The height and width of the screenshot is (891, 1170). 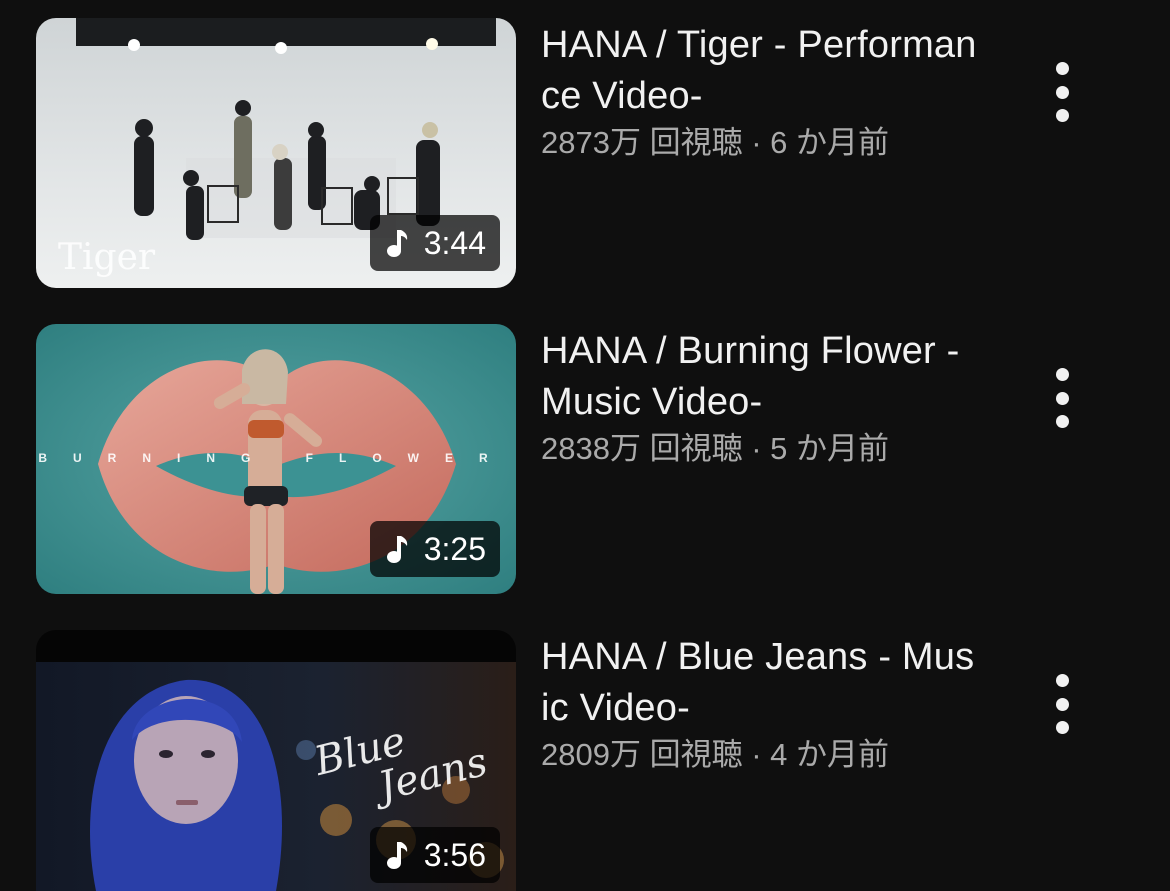 I want to click on duration-badge: 3:44, so click(x=434, y=243).